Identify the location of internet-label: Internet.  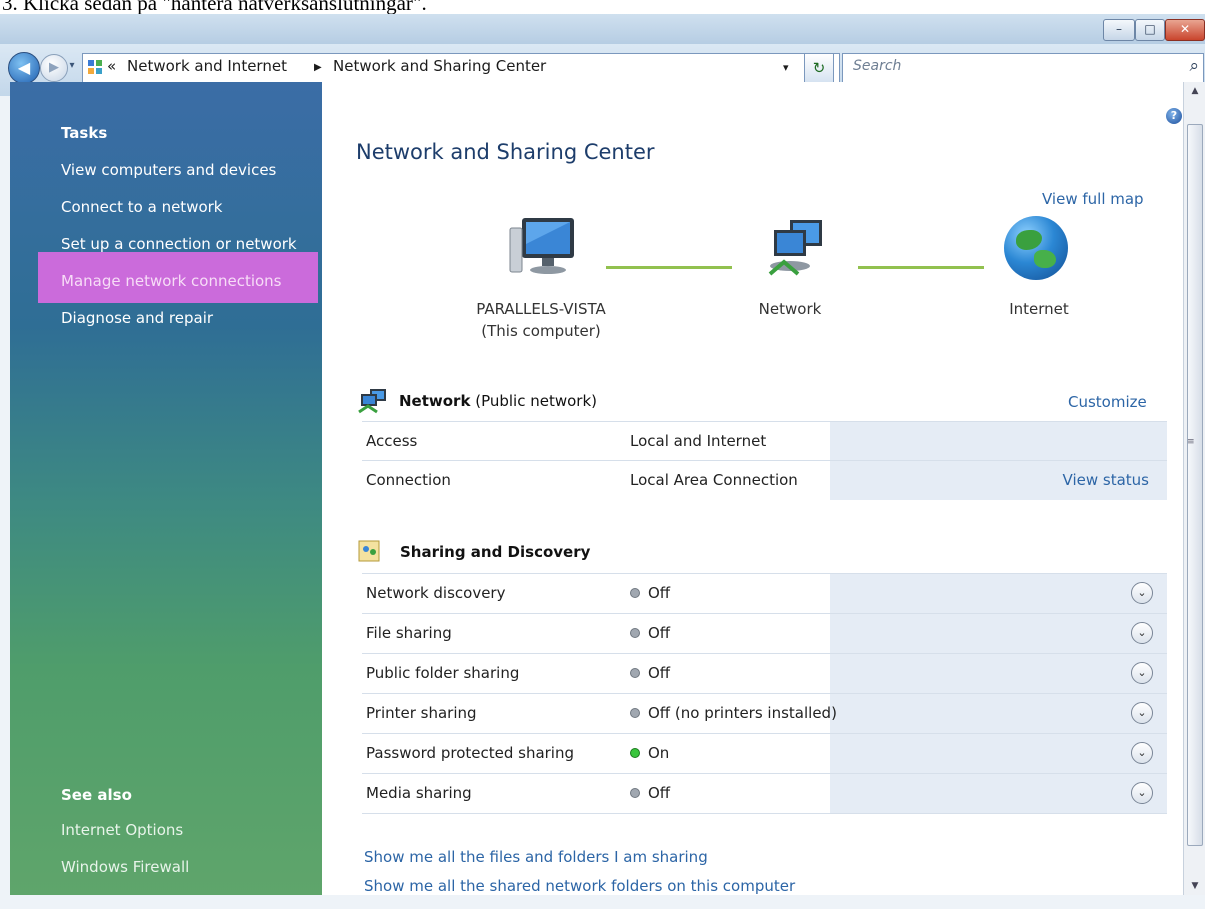
(1039, 309).